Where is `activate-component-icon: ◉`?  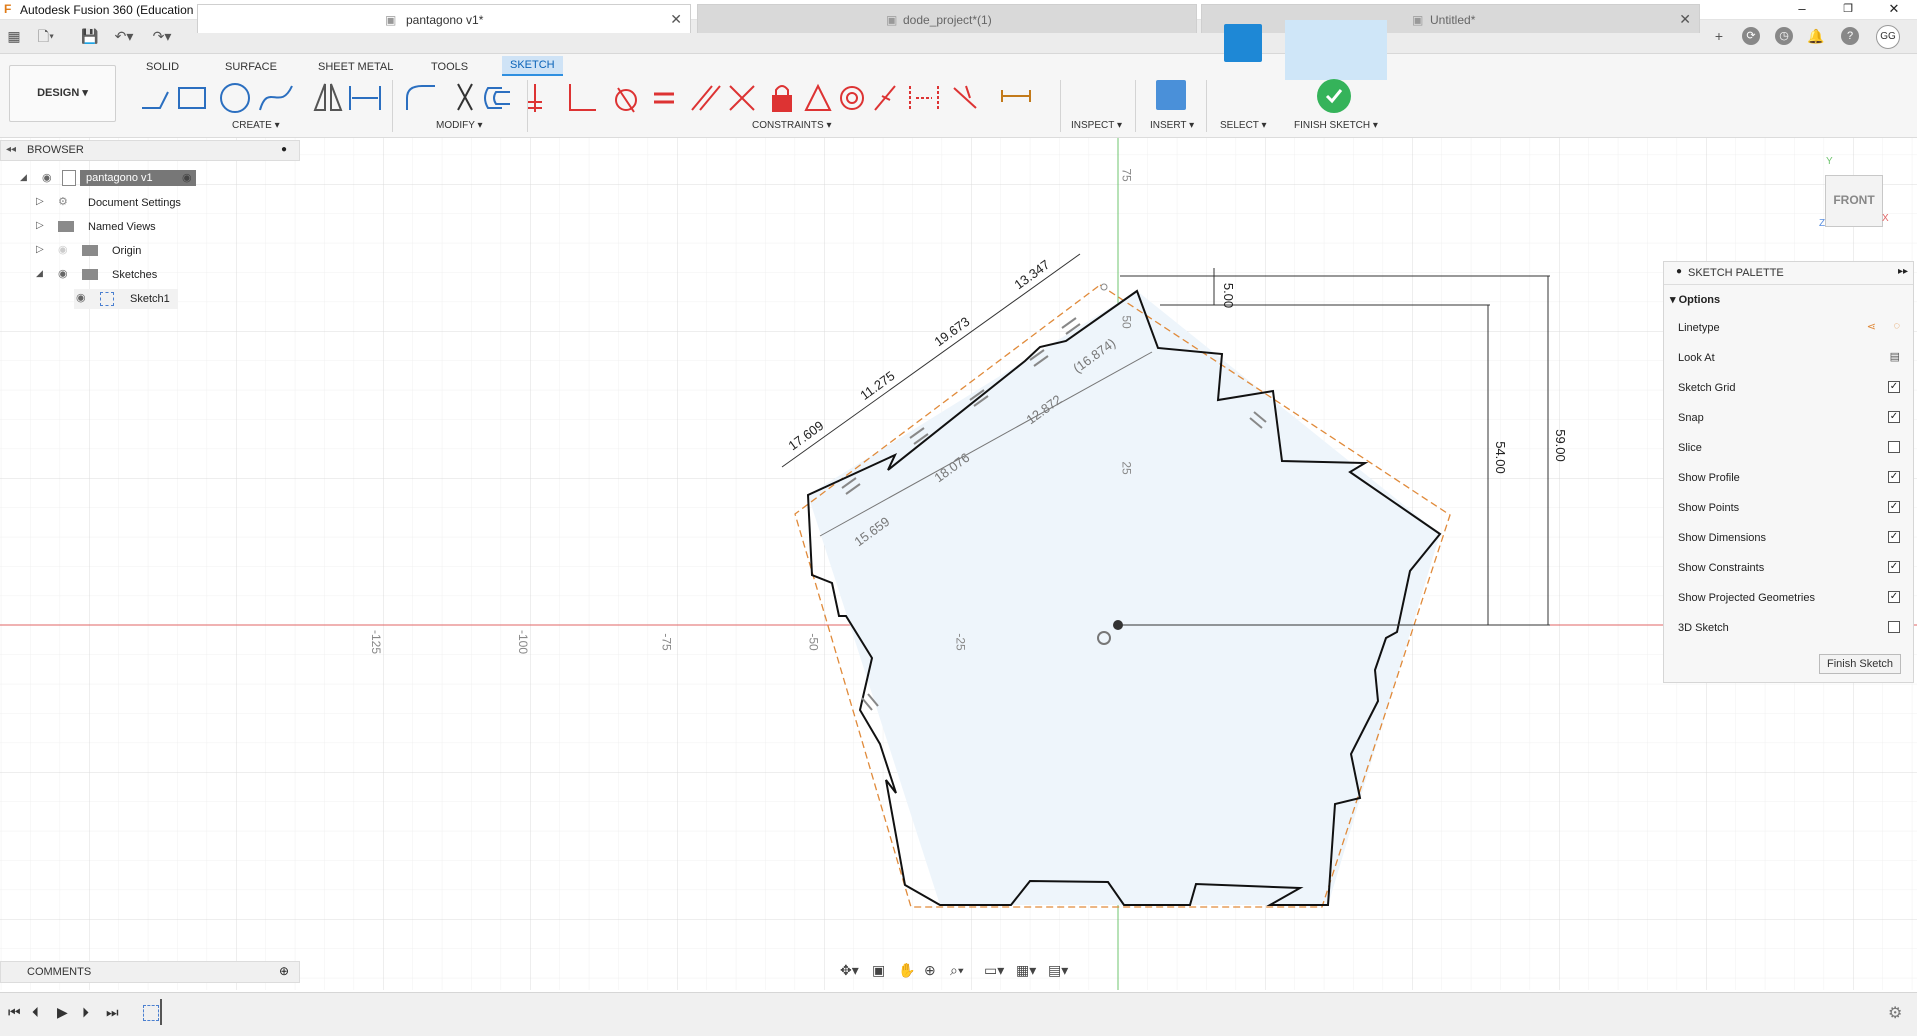 activate-component-icon: ◉ is located at coordinates (187, 177).